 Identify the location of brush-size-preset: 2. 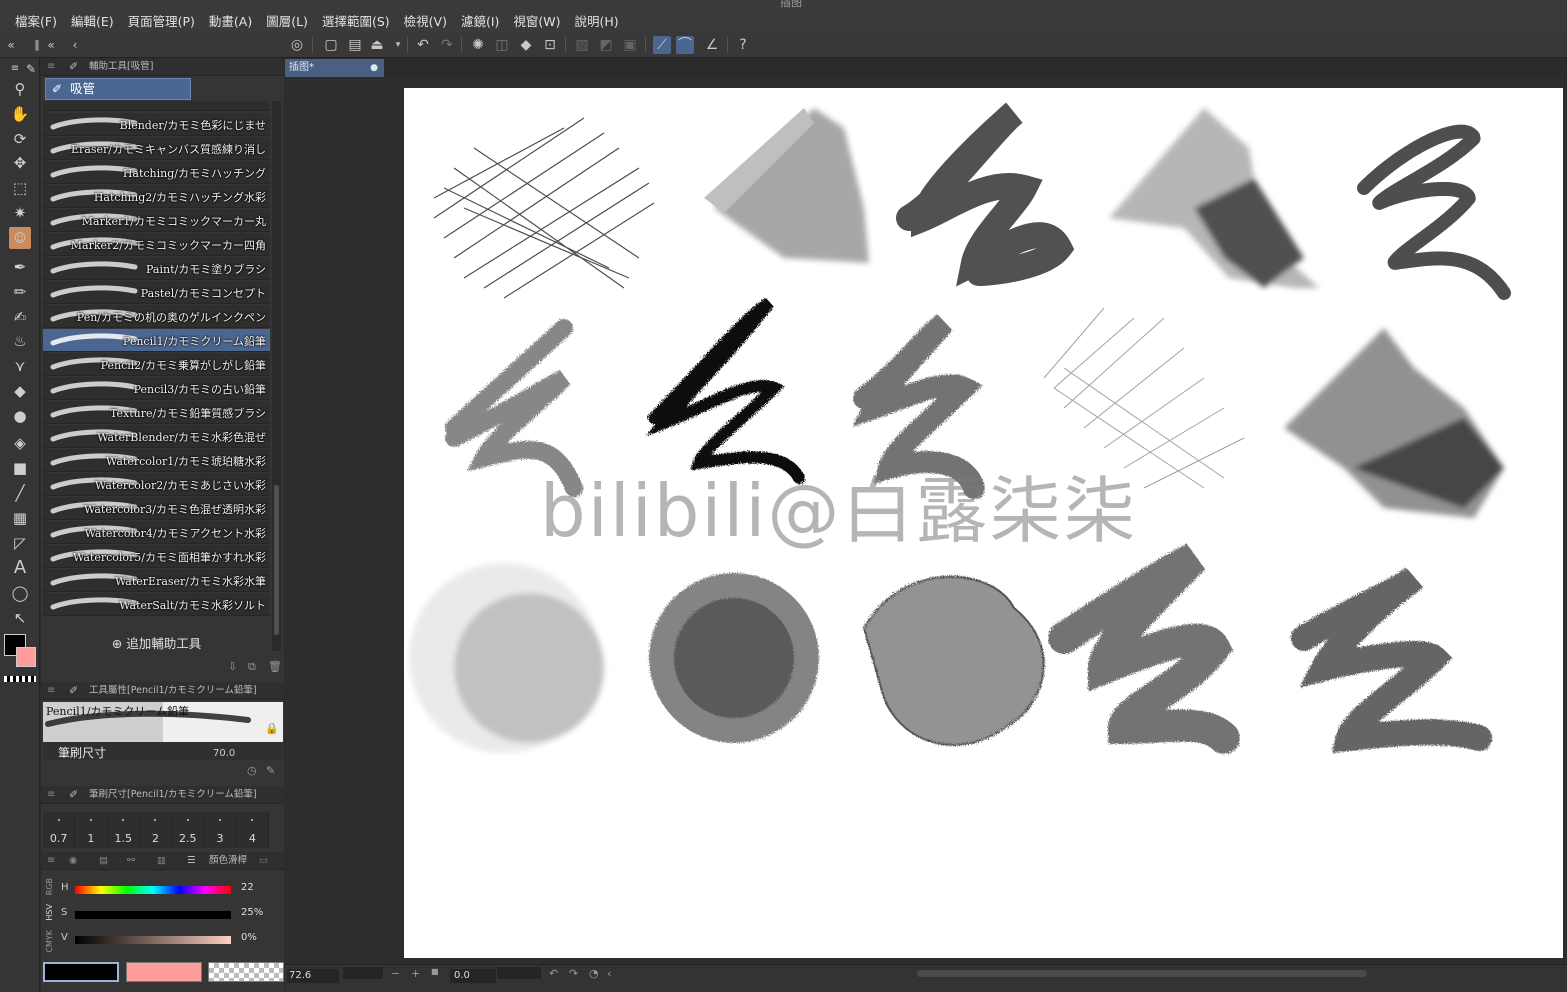
(156, 830).